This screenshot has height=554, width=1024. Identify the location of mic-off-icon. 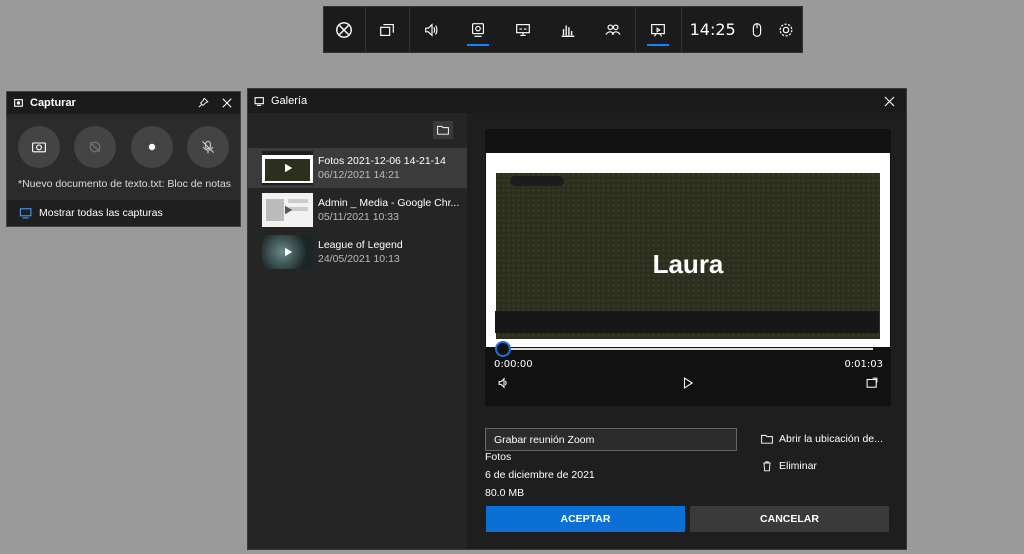
(207, 147).